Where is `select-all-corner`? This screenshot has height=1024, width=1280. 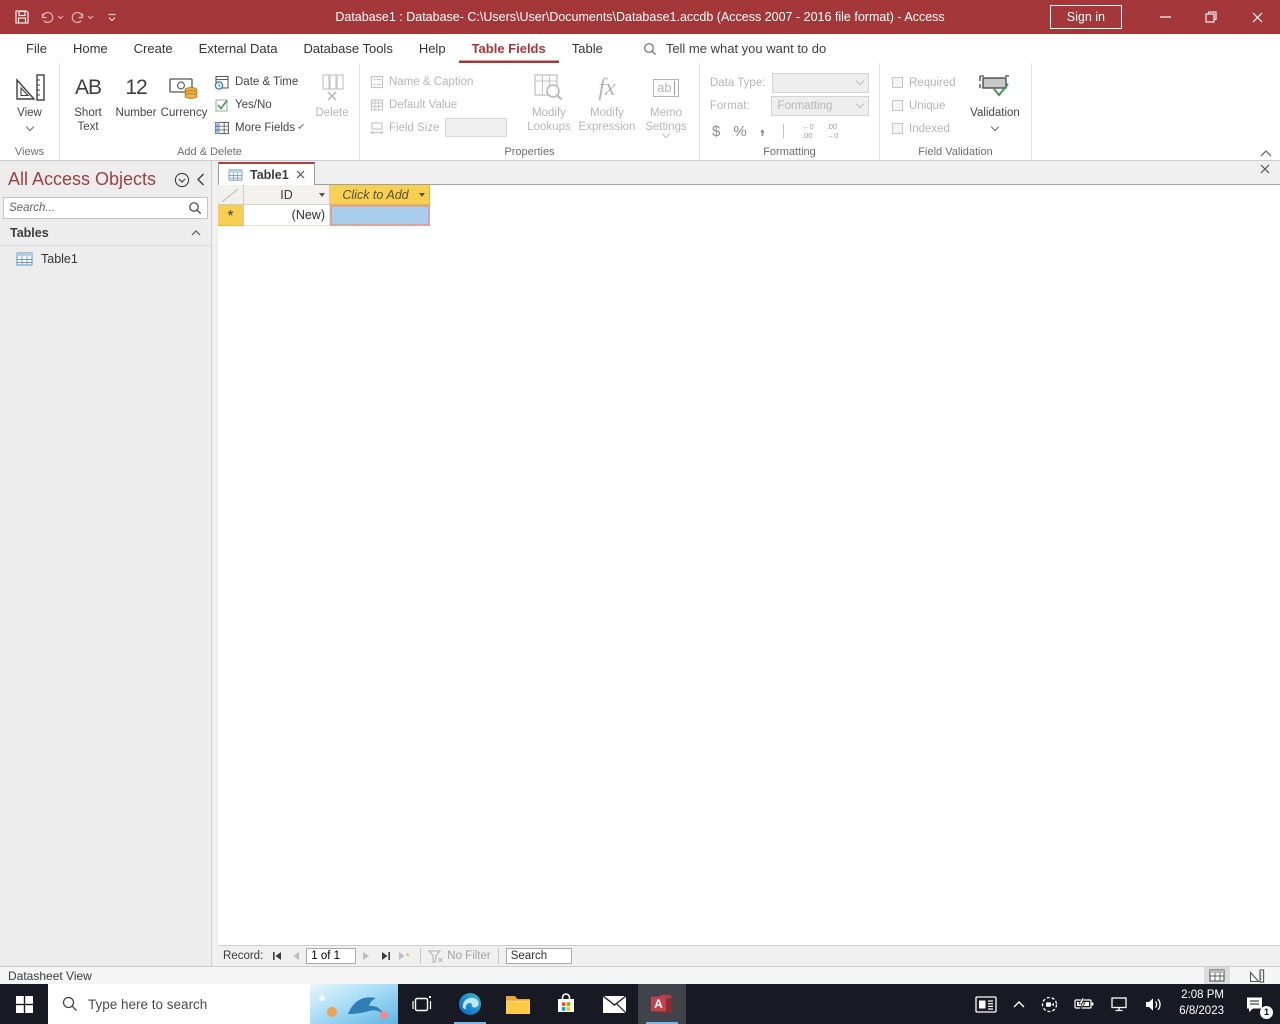
select-all-corner is located at coordinates (231, 195).